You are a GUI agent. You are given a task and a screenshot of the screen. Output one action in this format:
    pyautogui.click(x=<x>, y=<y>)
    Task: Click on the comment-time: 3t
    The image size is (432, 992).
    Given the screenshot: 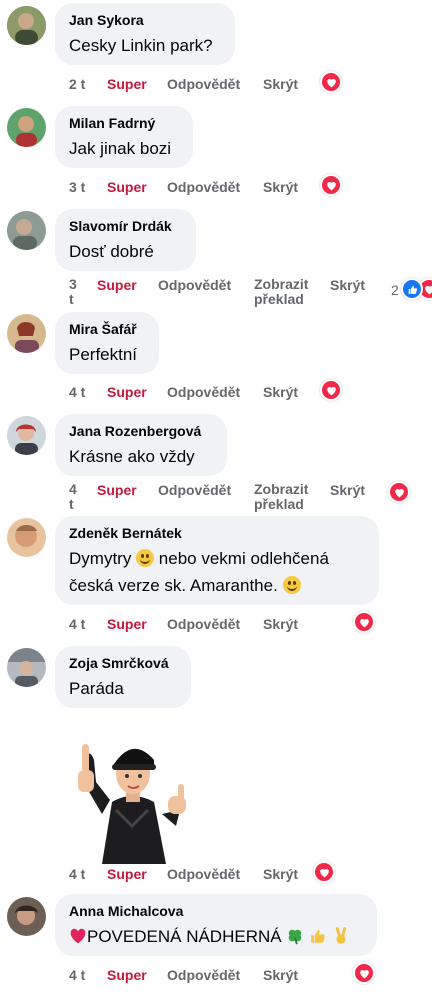 What is the action you would take?
    pyautogui.click(x=73, y=292)
    